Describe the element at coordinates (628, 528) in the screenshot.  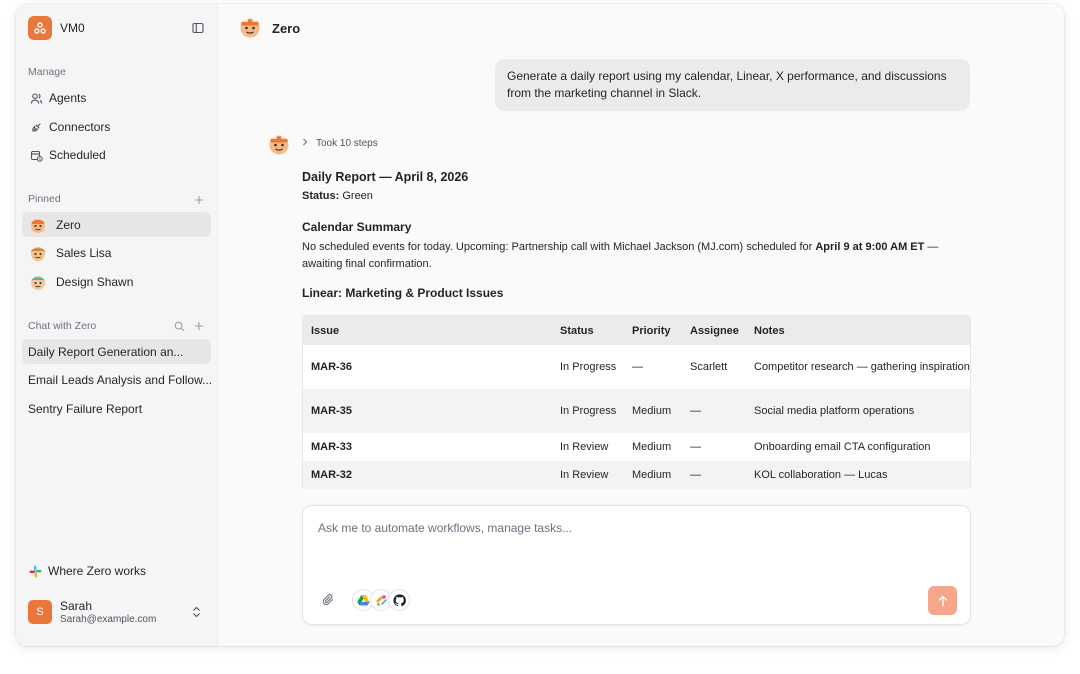
I see `message-input` at that location.